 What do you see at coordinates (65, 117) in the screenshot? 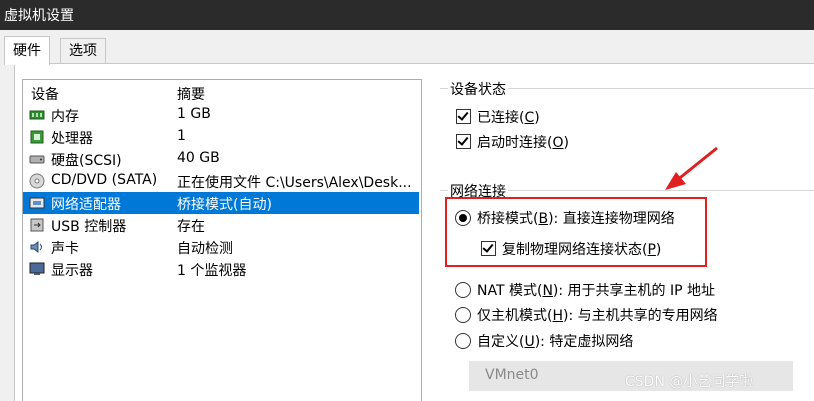
I see `device-name: 内存` at bounding box center [65, 117].